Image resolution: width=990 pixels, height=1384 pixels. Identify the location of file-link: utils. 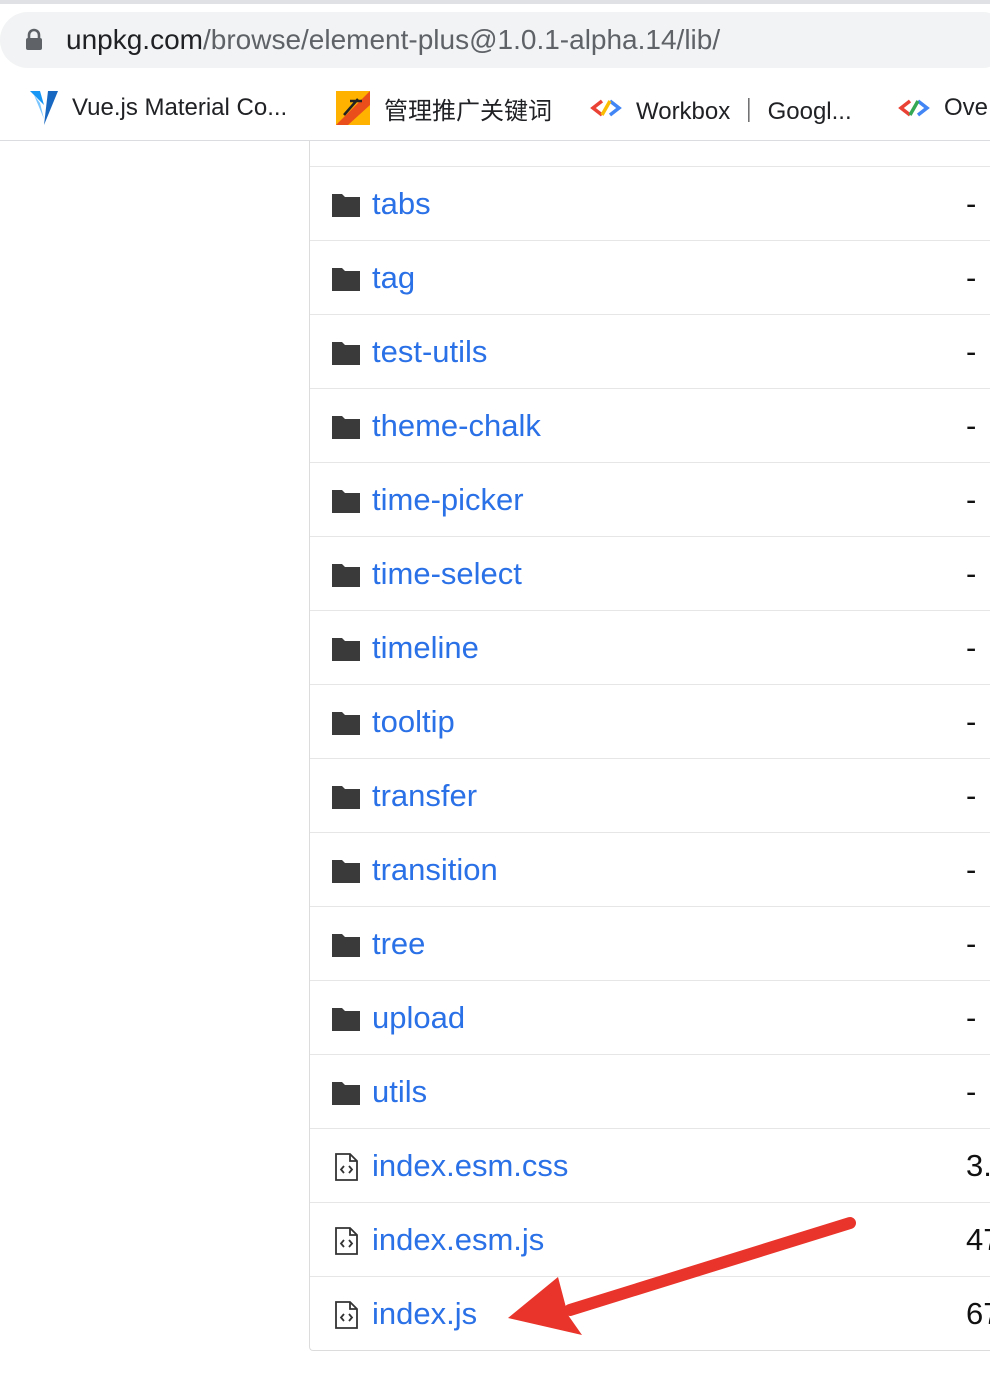
(399, 1092).